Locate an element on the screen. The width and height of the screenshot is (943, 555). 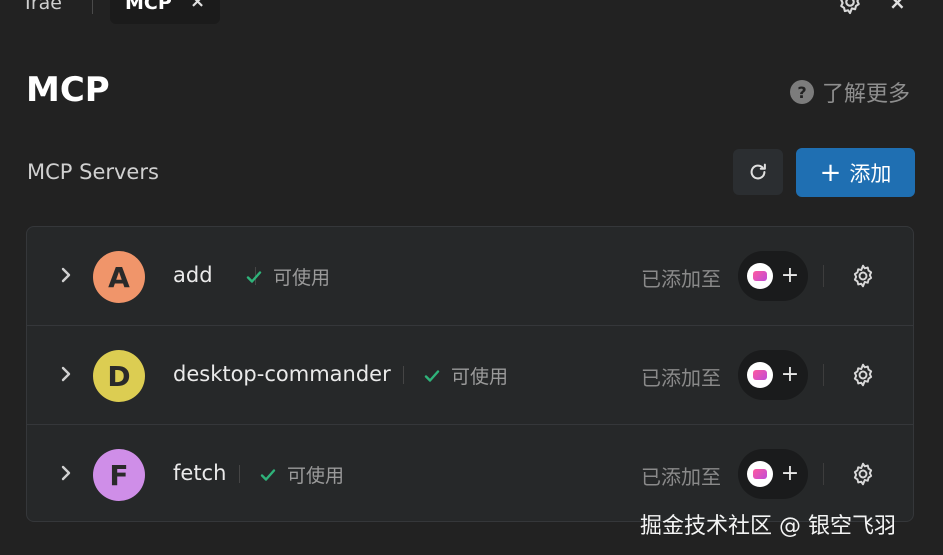
page-title: MCP is located at coordinates (68, 90).